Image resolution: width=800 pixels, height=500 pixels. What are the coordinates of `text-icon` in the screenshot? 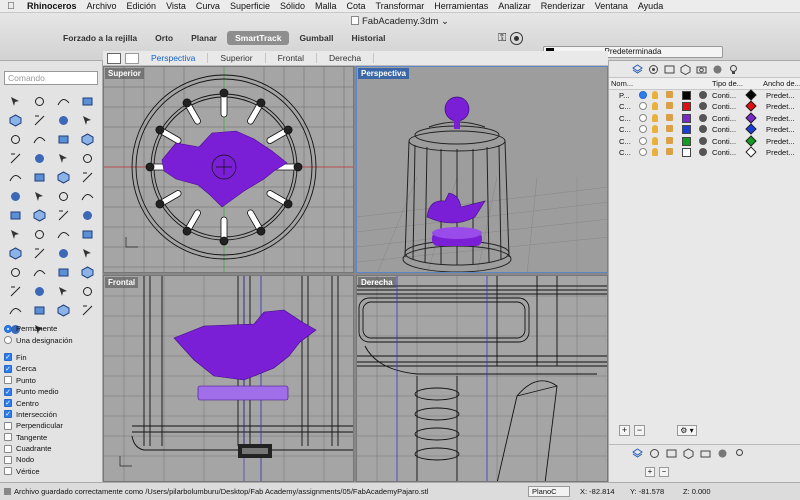 It's located at (15, 272).